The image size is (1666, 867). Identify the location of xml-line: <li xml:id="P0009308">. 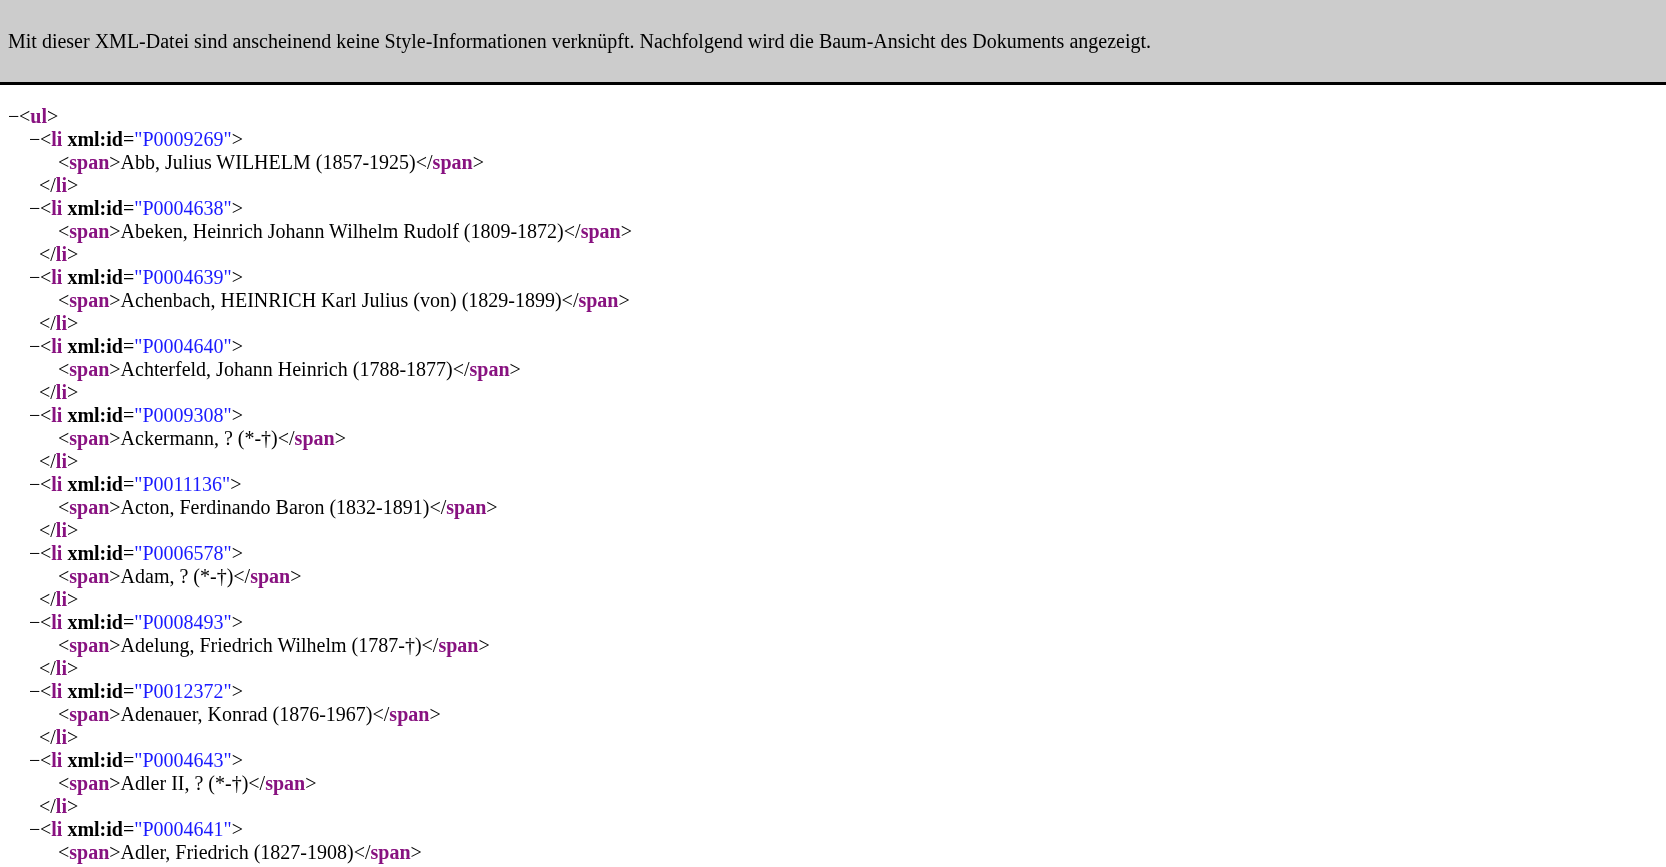
(141, 415).